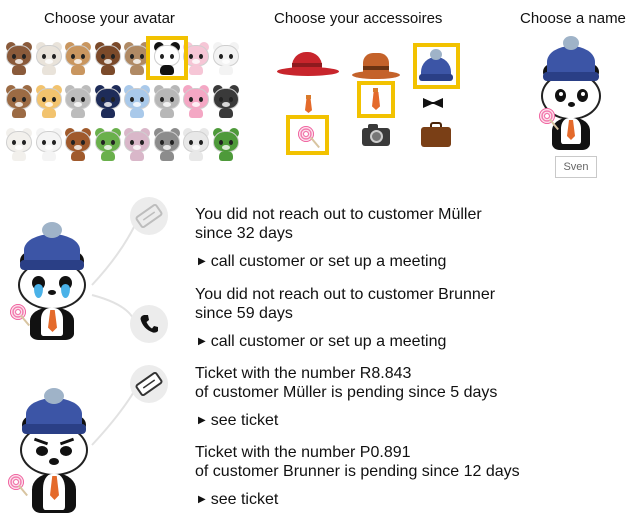 The image size is (641, 513). What do you see at coordinates (149, 324) in the screenshot?
I see `phone-icon` at bounding box center [149, 324].